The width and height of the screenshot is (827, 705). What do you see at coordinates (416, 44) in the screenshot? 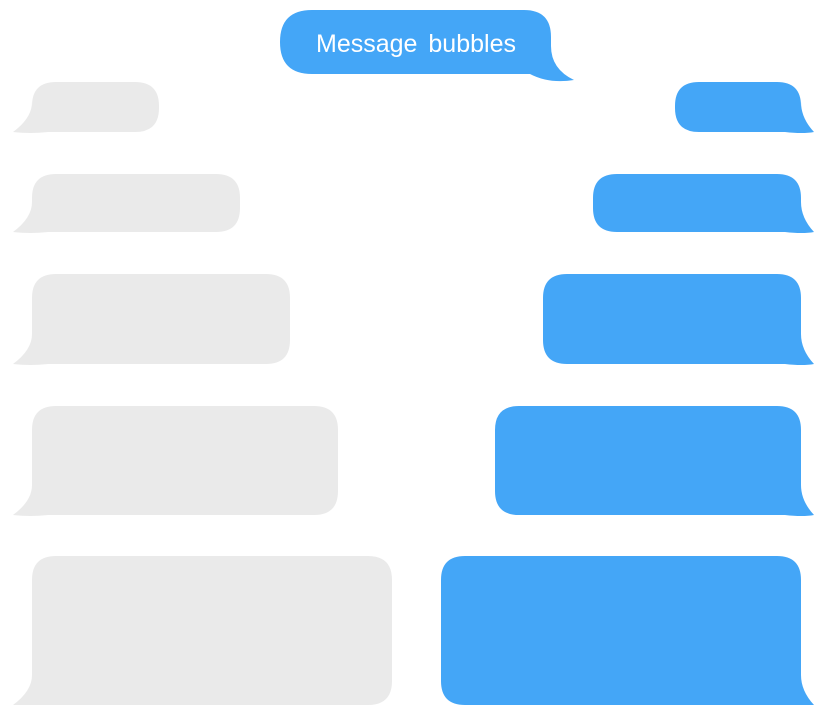
I see `title-text: Message bubbles` at bounding box center [416, 44].